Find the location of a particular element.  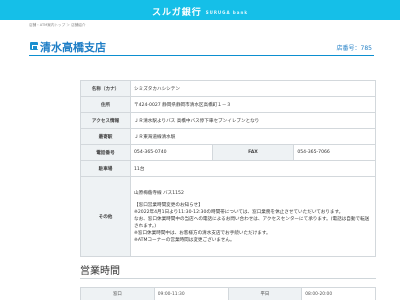

branch-header: 清水高橋支店 店番号：785 is located at coordinates (201, 47).